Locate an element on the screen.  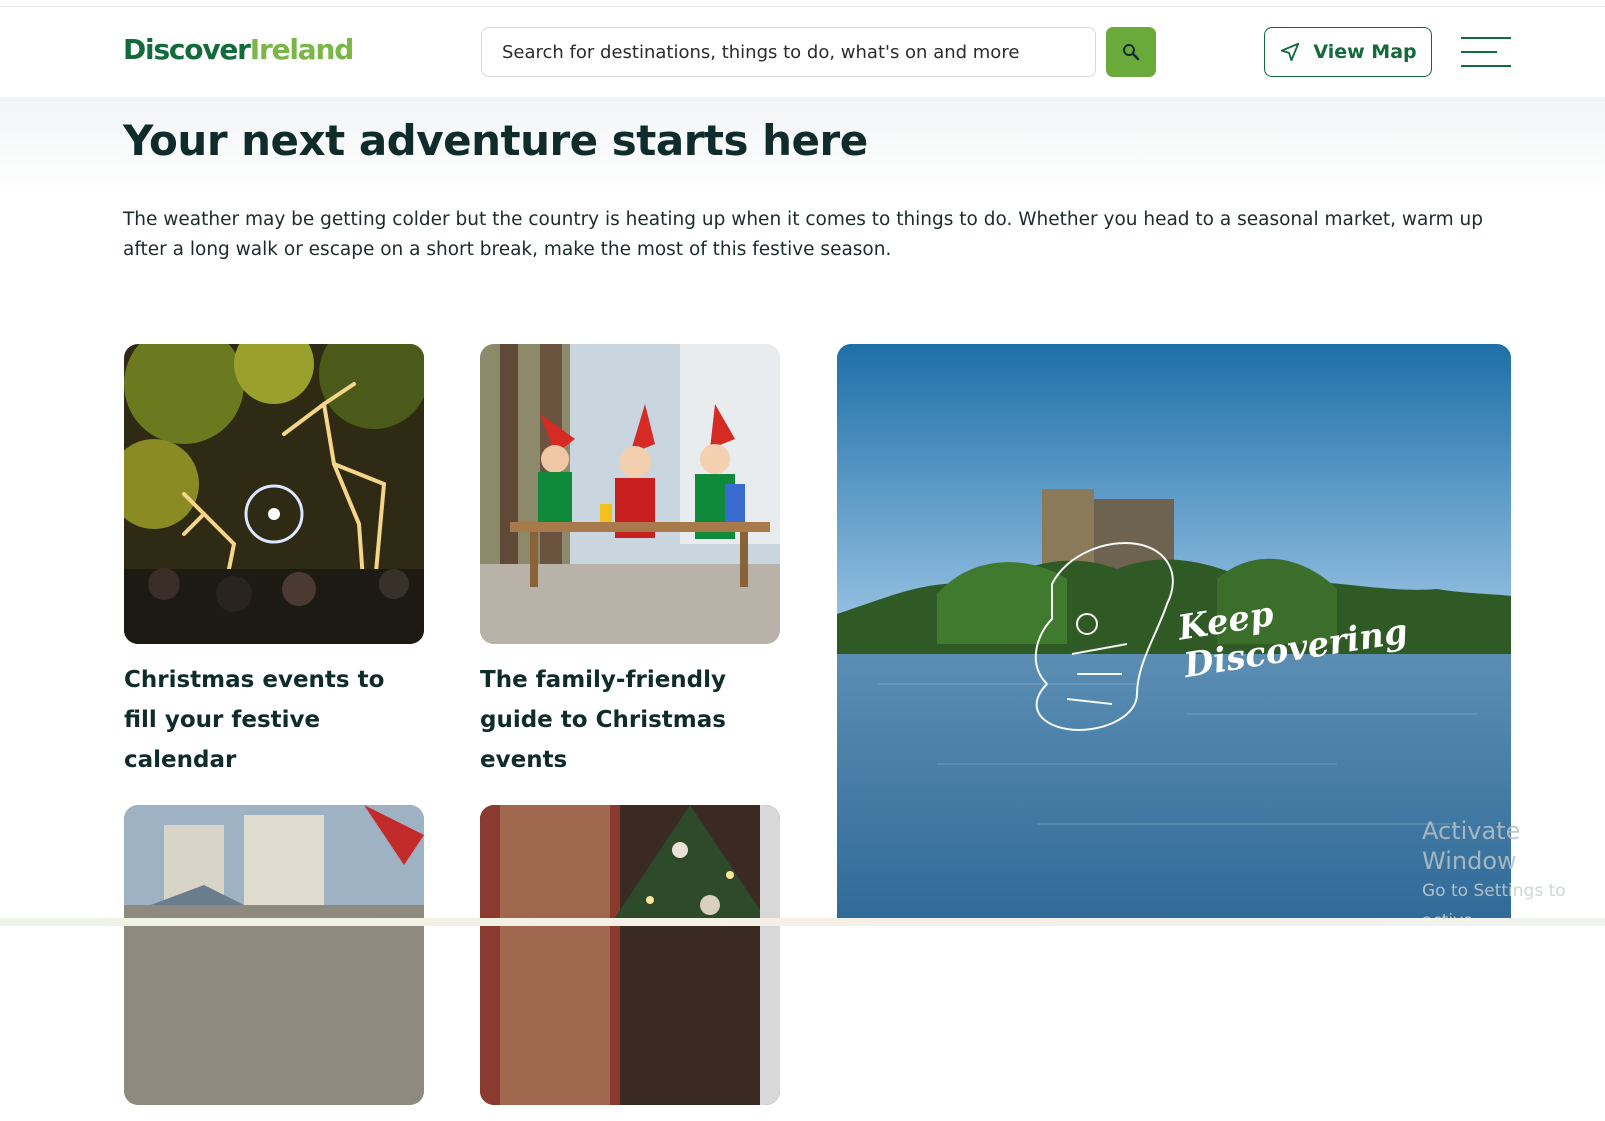
top-border is located at coordinates (802, 3).